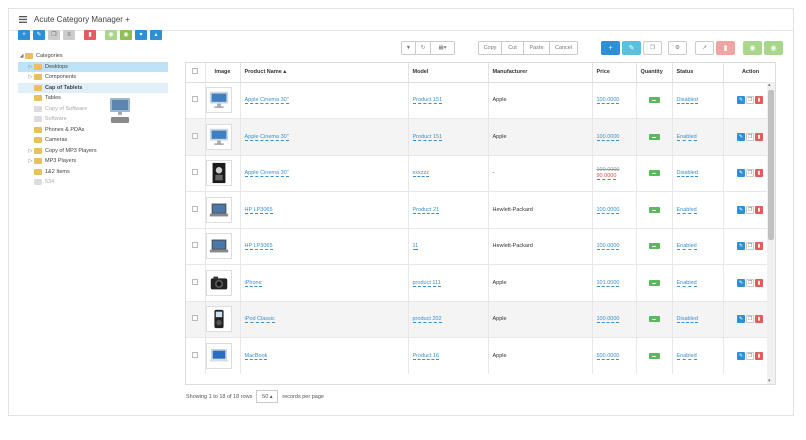  What do you see at coordinates (196, 73) in the screenshot?
I see `select-all-header` at bounding box center [196, 73].